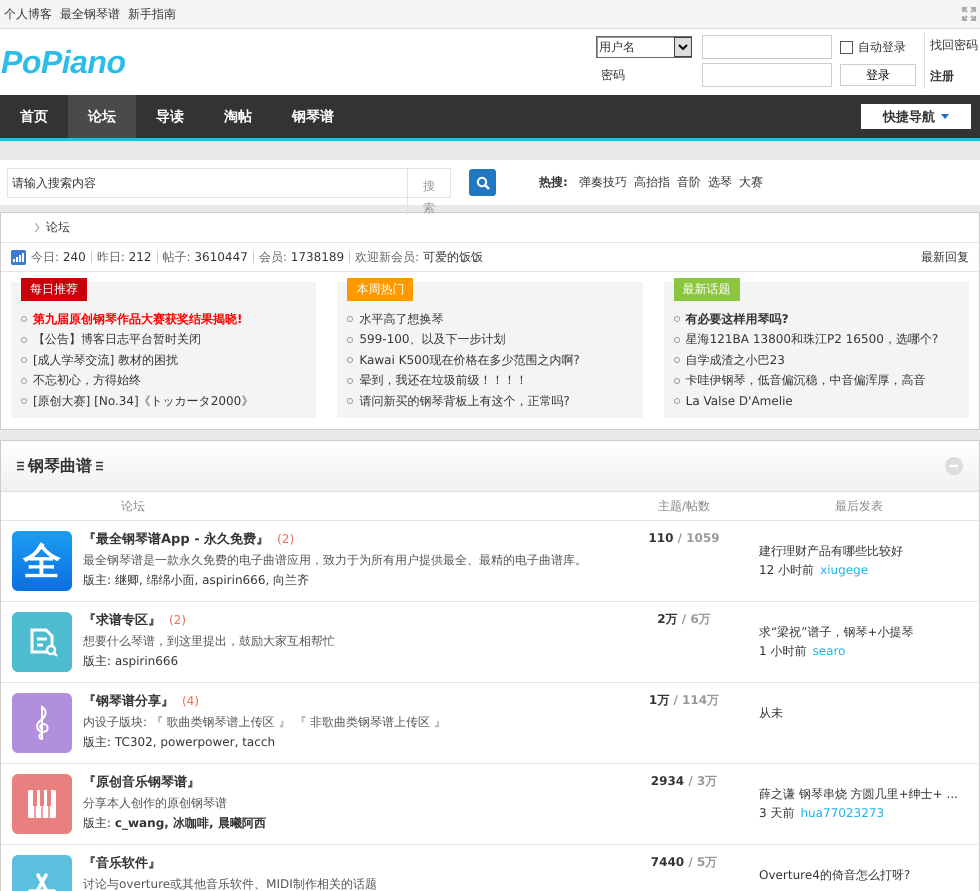 The height and width of the screenshot is (891, 980). I want to click on nav-tab: 导读, so click(170, 116).